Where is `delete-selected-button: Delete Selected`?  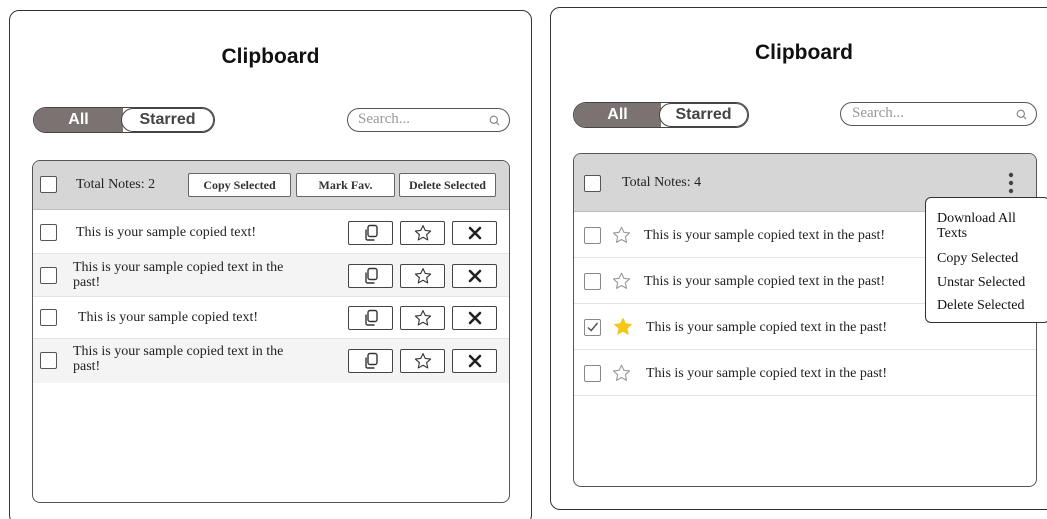
delete-selected-button: Delete Selected is located at coordinates (447, 185).